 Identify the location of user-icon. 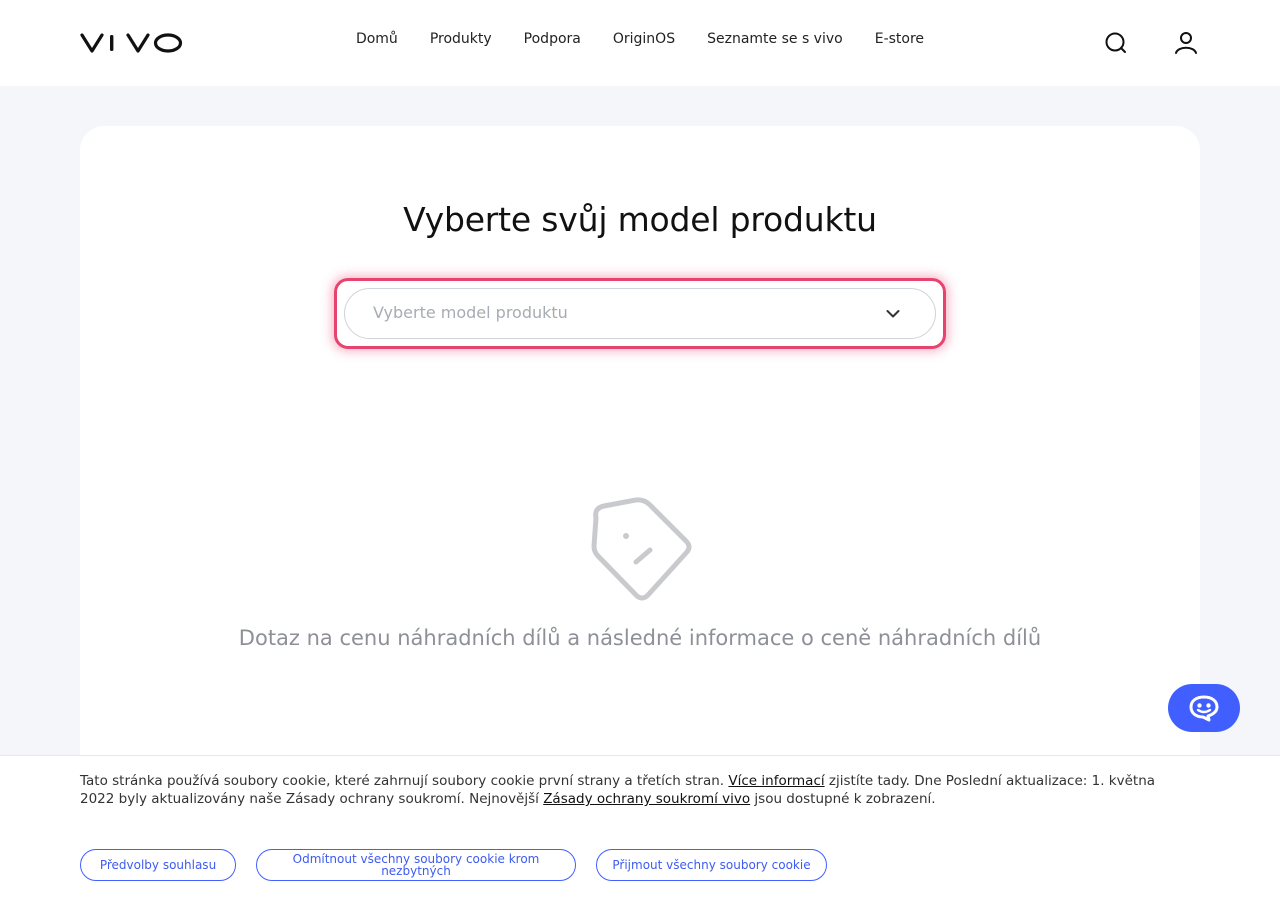
(1186, 43).